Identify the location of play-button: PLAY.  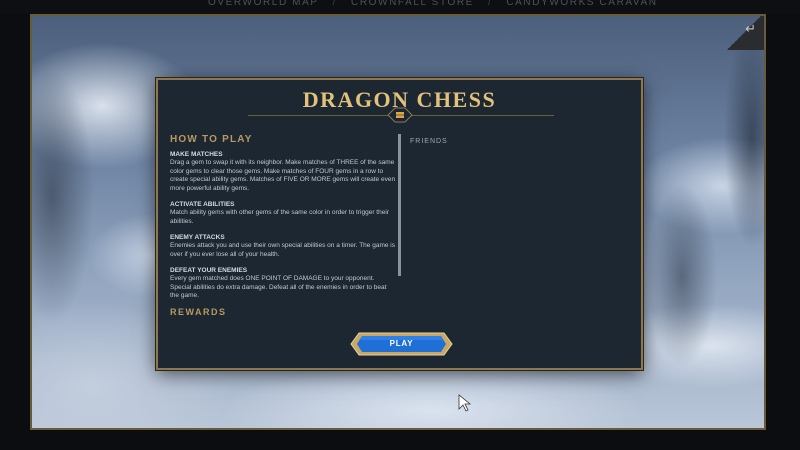
(401, 344).